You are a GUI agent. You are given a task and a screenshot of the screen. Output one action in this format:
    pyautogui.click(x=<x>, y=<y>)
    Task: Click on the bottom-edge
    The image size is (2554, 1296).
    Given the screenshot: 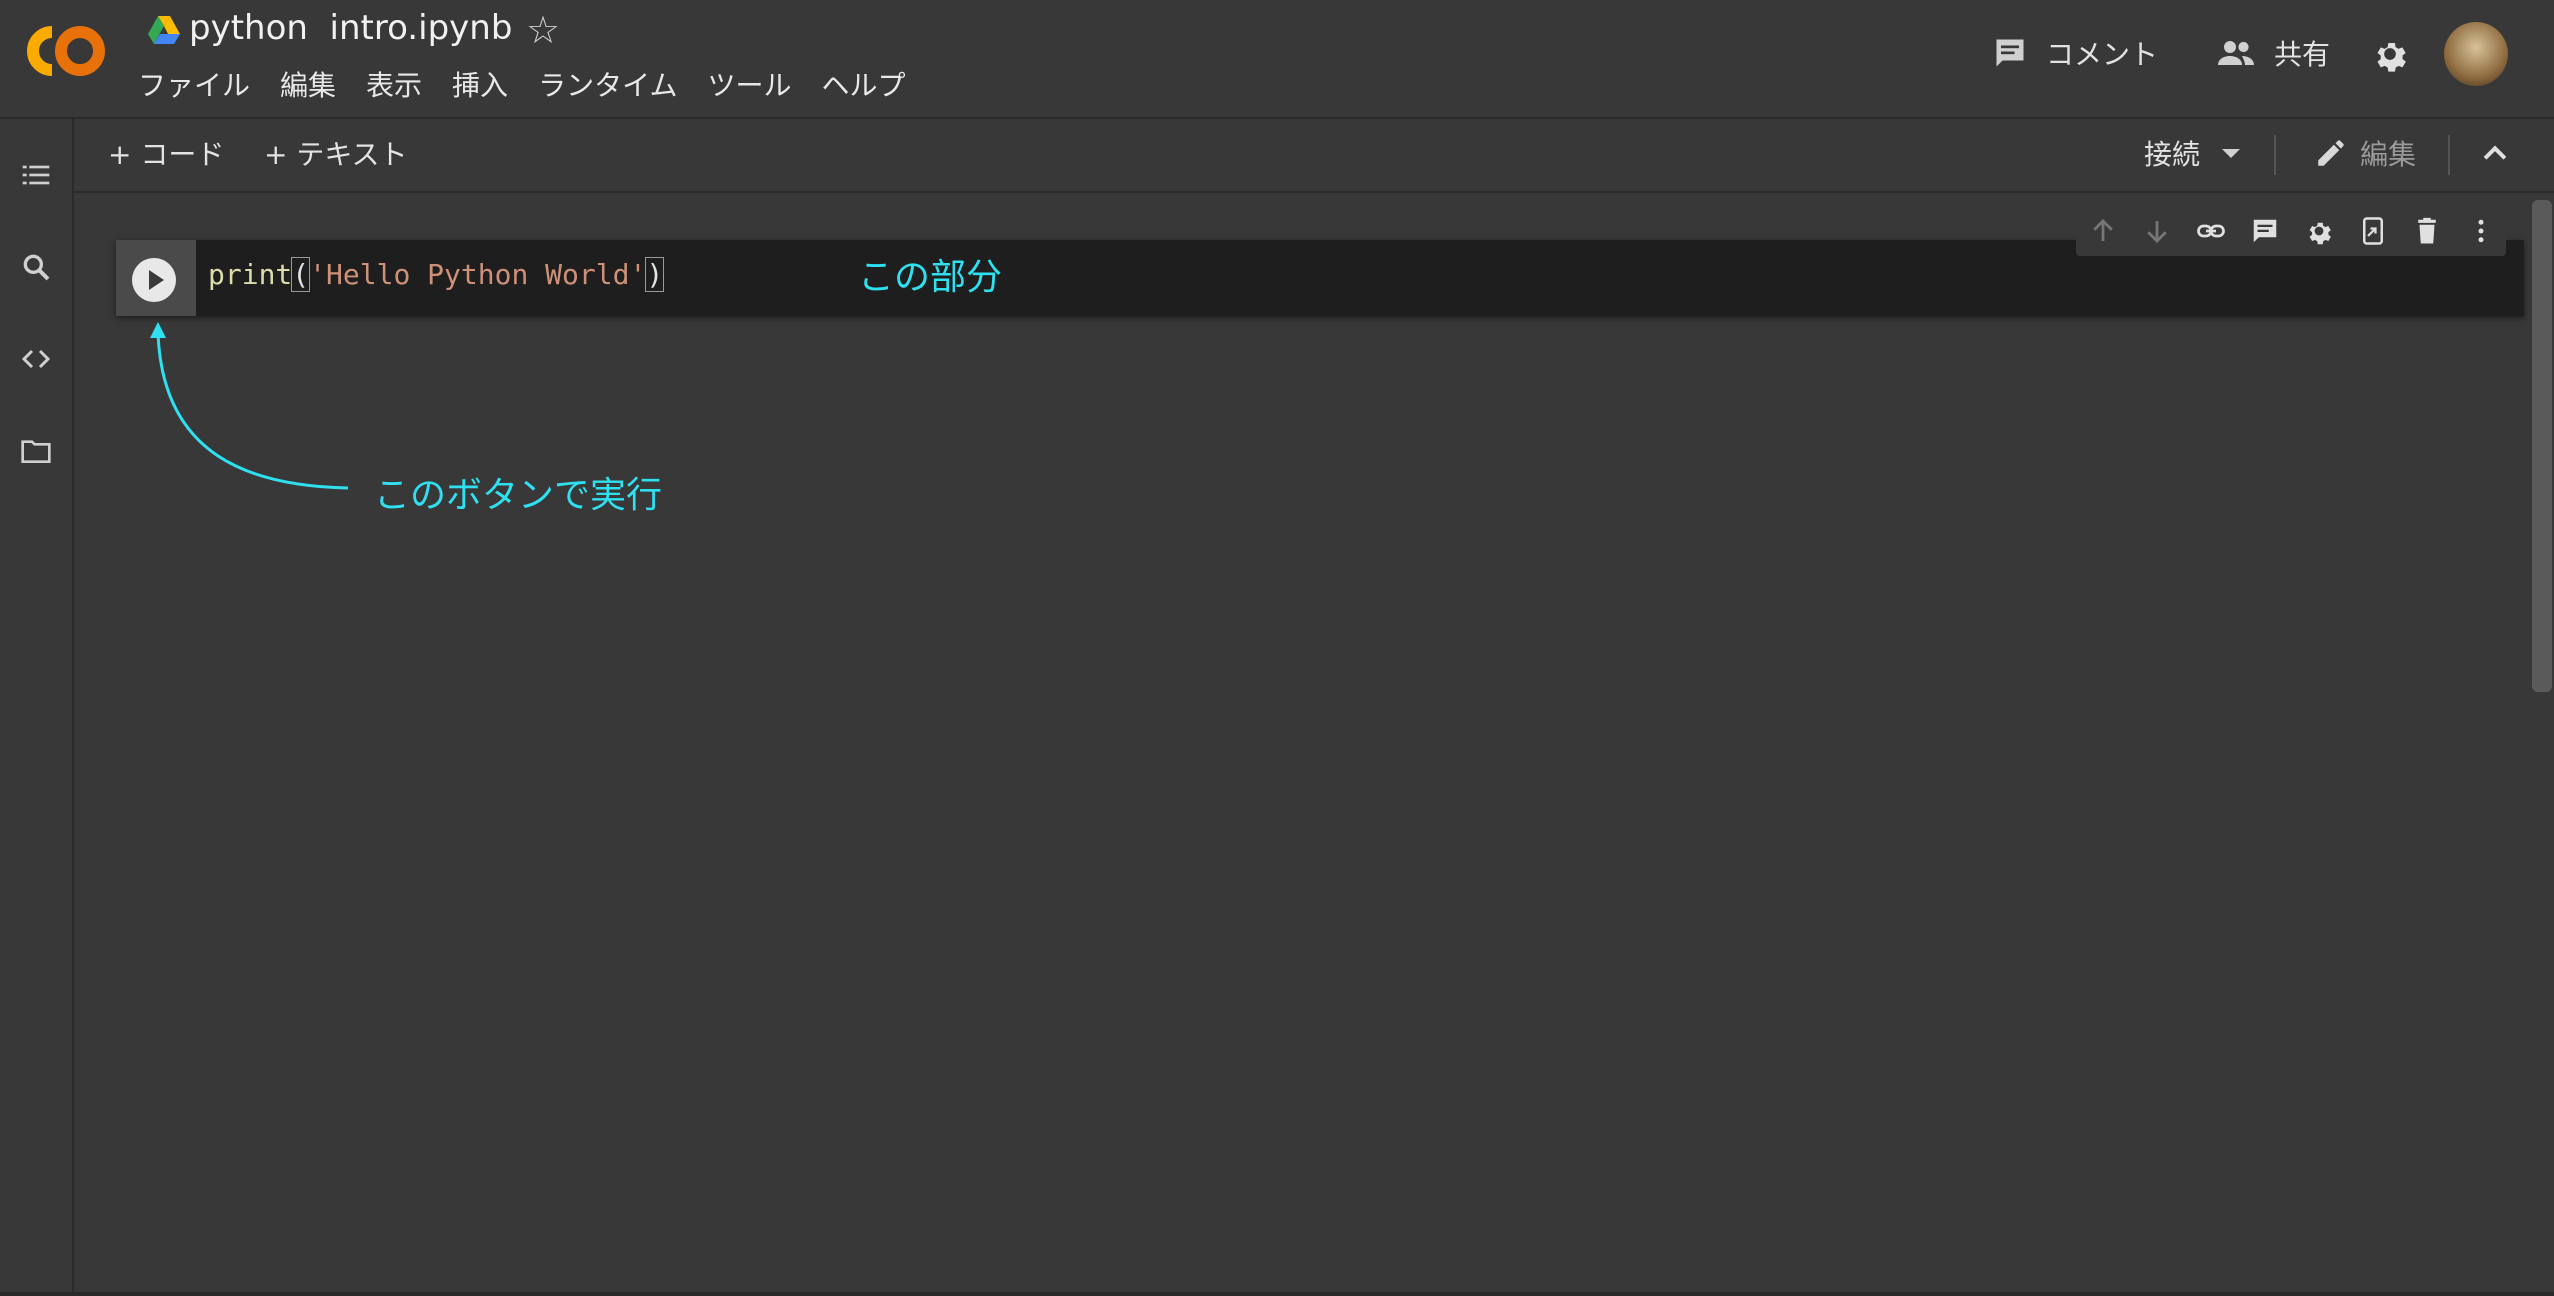 What is the action you would take?
    pyautogui.click(x=1277, y=1294)
    